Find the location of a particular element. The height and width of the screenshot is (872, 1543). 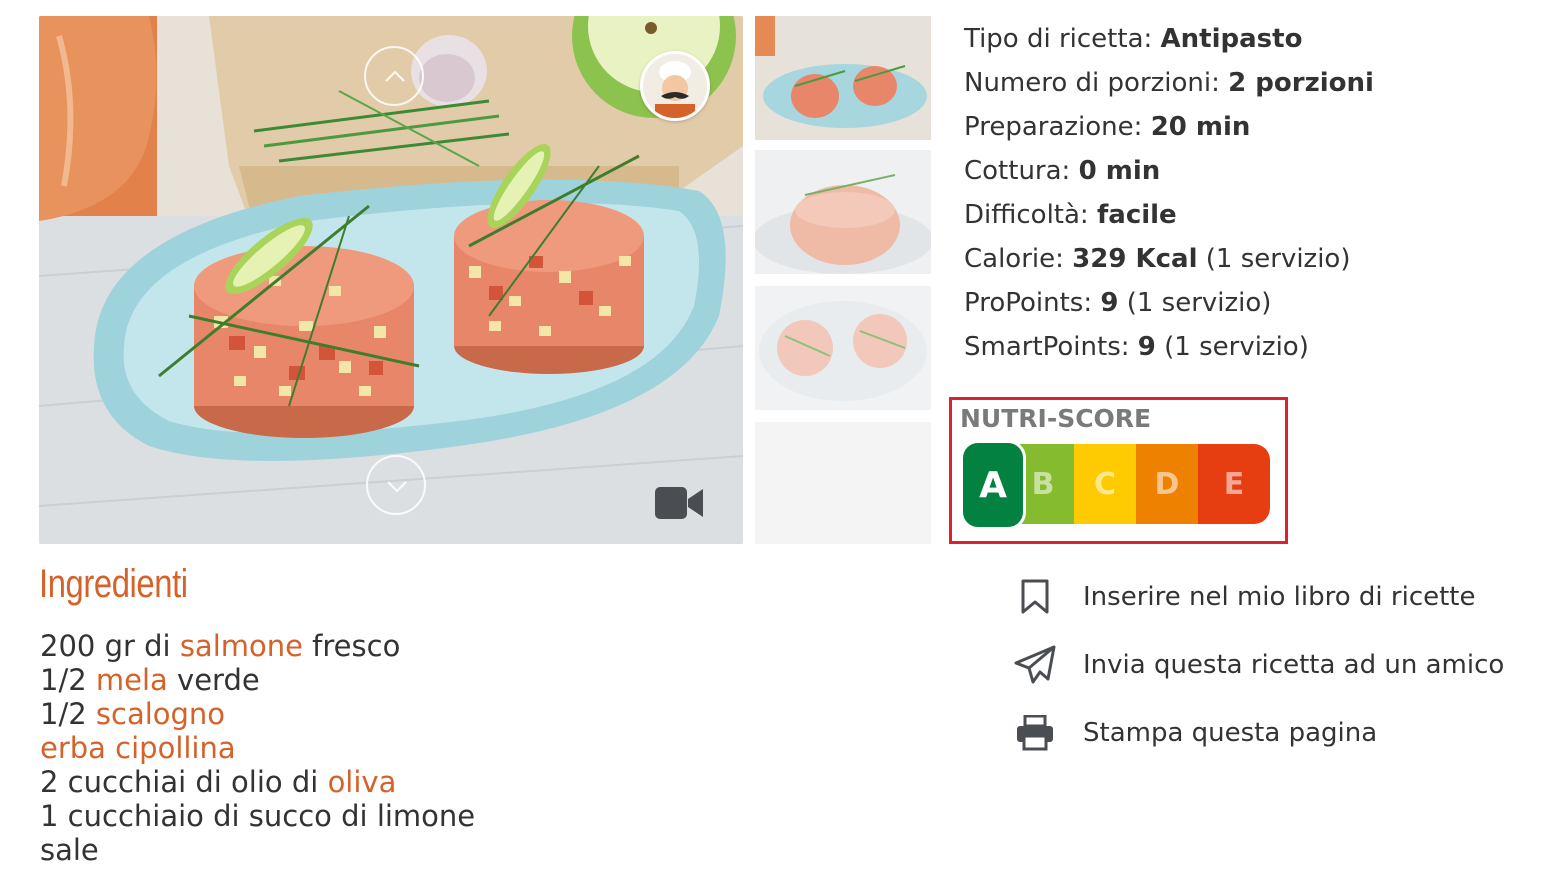

bookmark-icon is located at coordinates (1035, 596).